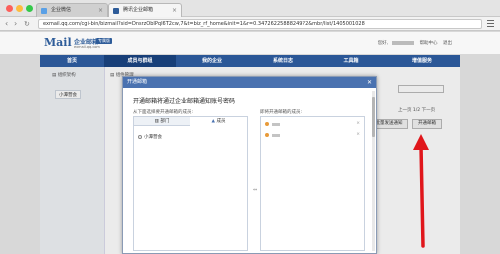 The height and width of the screenshot is (254, 500). I want to click on tab-department: ▥ 部门, so click(162, 121).